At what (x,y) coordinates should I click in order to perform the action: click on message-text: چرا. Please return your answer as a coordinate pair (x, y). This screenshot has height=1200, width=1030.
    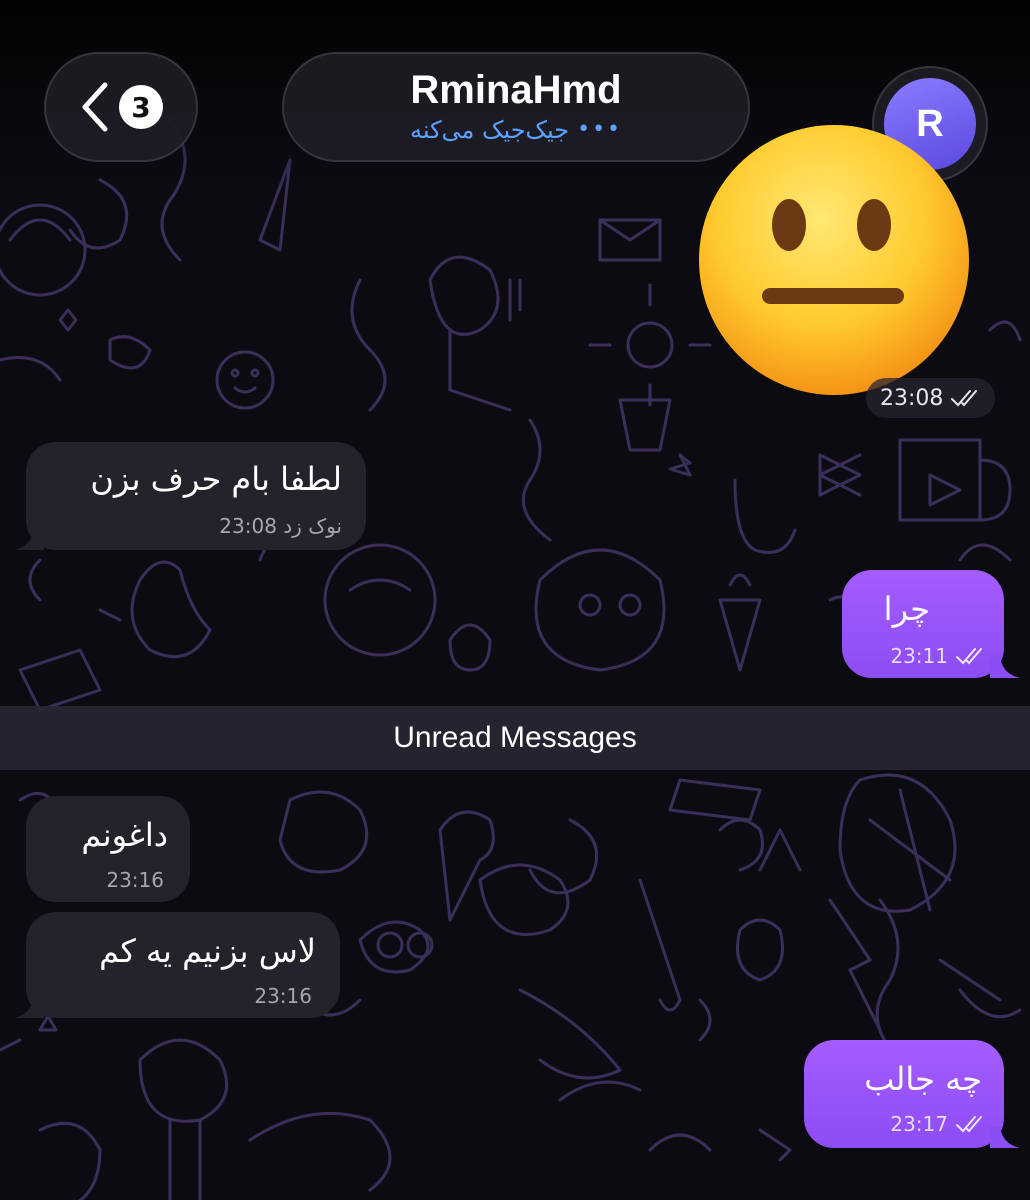
    Looking at the image, I should click on (906, 609).